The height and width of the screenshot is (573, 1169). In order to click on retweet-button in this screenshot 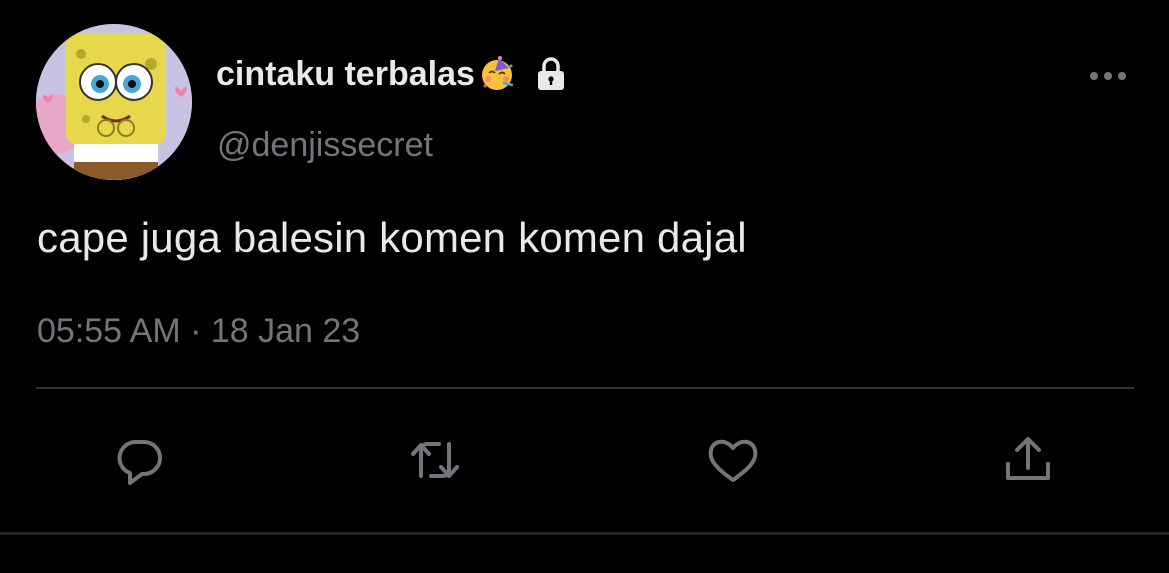, I will do `click(435, 460)`.